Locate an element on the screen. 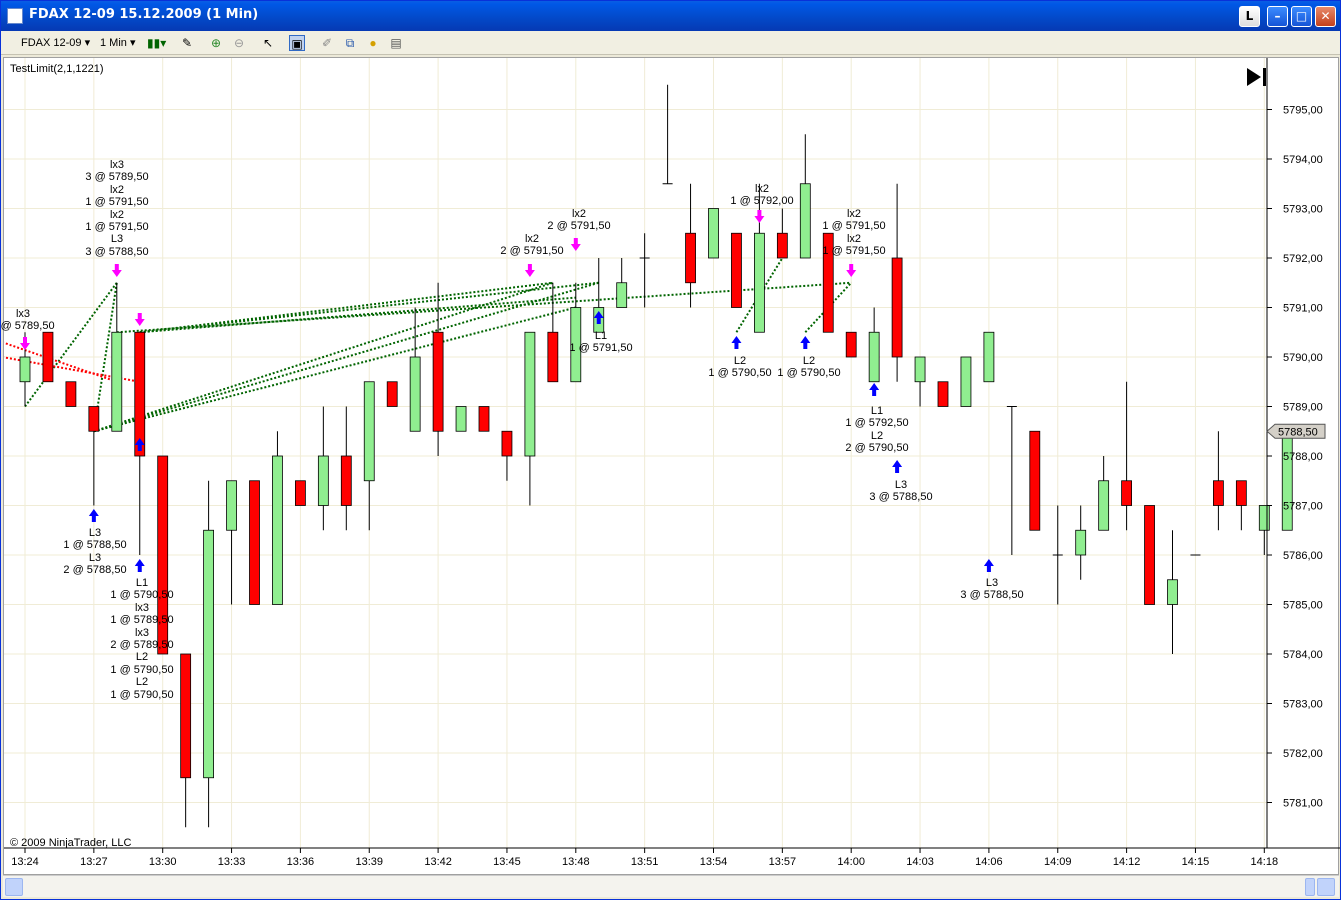  trade-label-line: L1 is located at coordinates (877, 411).